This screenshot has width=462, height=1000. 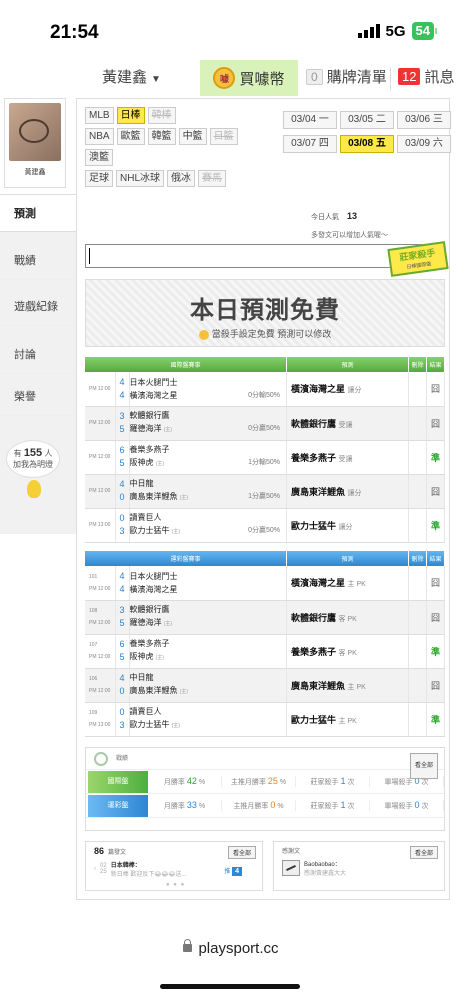 I want to click on posts-more-button: 看全部, so click(x=241, y=852).